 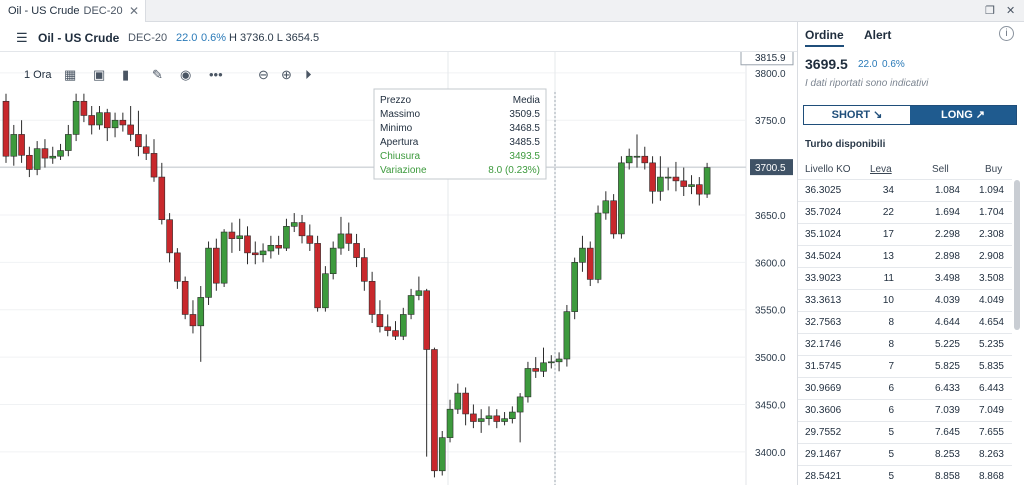 What do you see at coordinates (1010, 10) in the screenshot?
I see `close-window-icon: ✕` at bounding box center [1010, 10].